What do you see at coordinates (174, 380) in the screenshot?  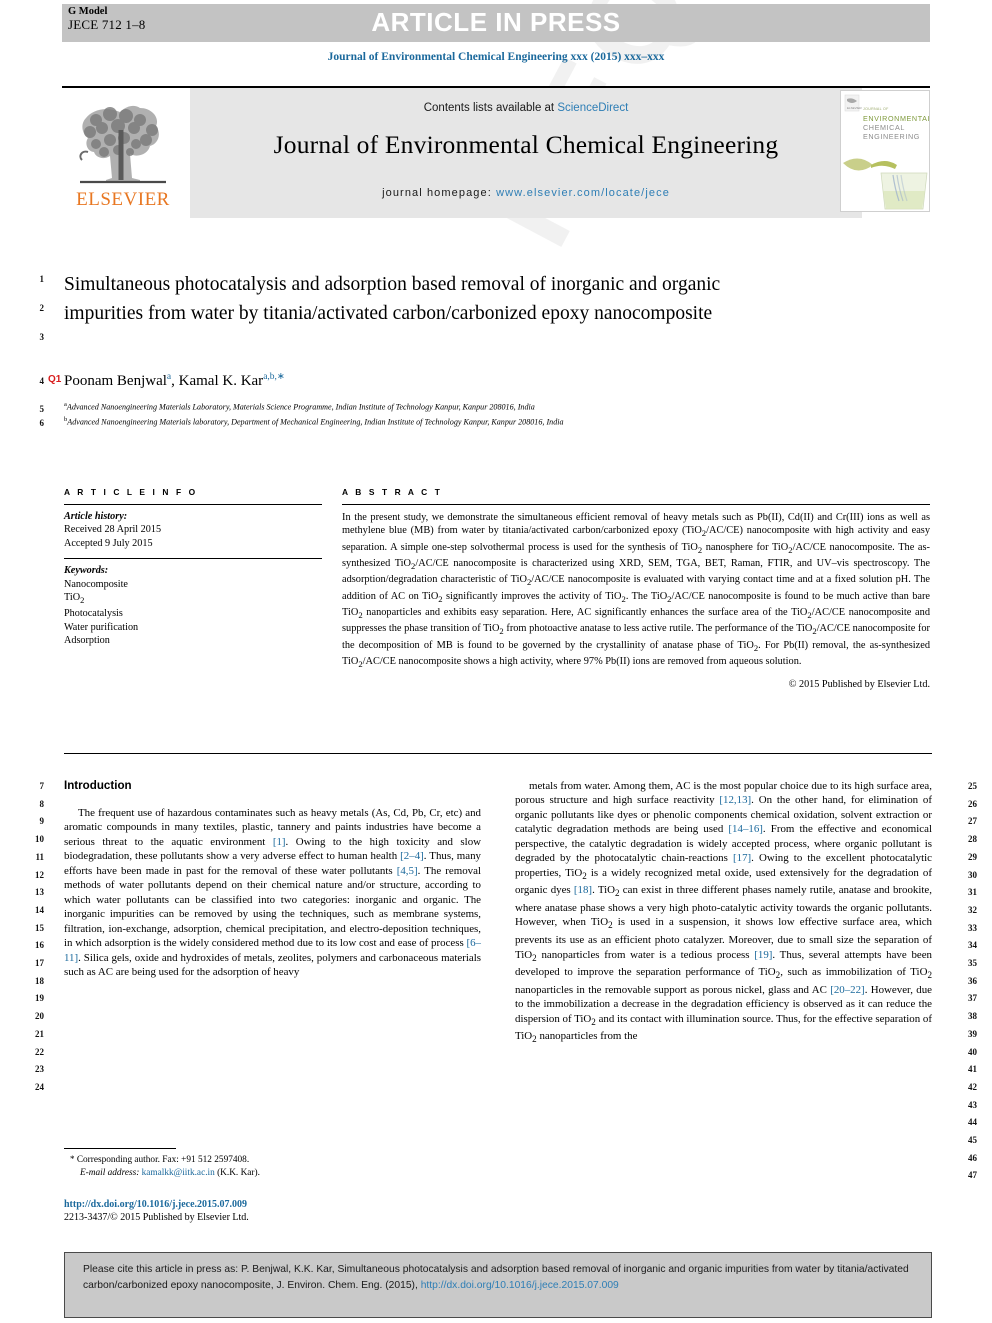 I see `author-list: Poonam Benjwala, Kamal K. Kara,b,∗` at bounding box center [174, 380].